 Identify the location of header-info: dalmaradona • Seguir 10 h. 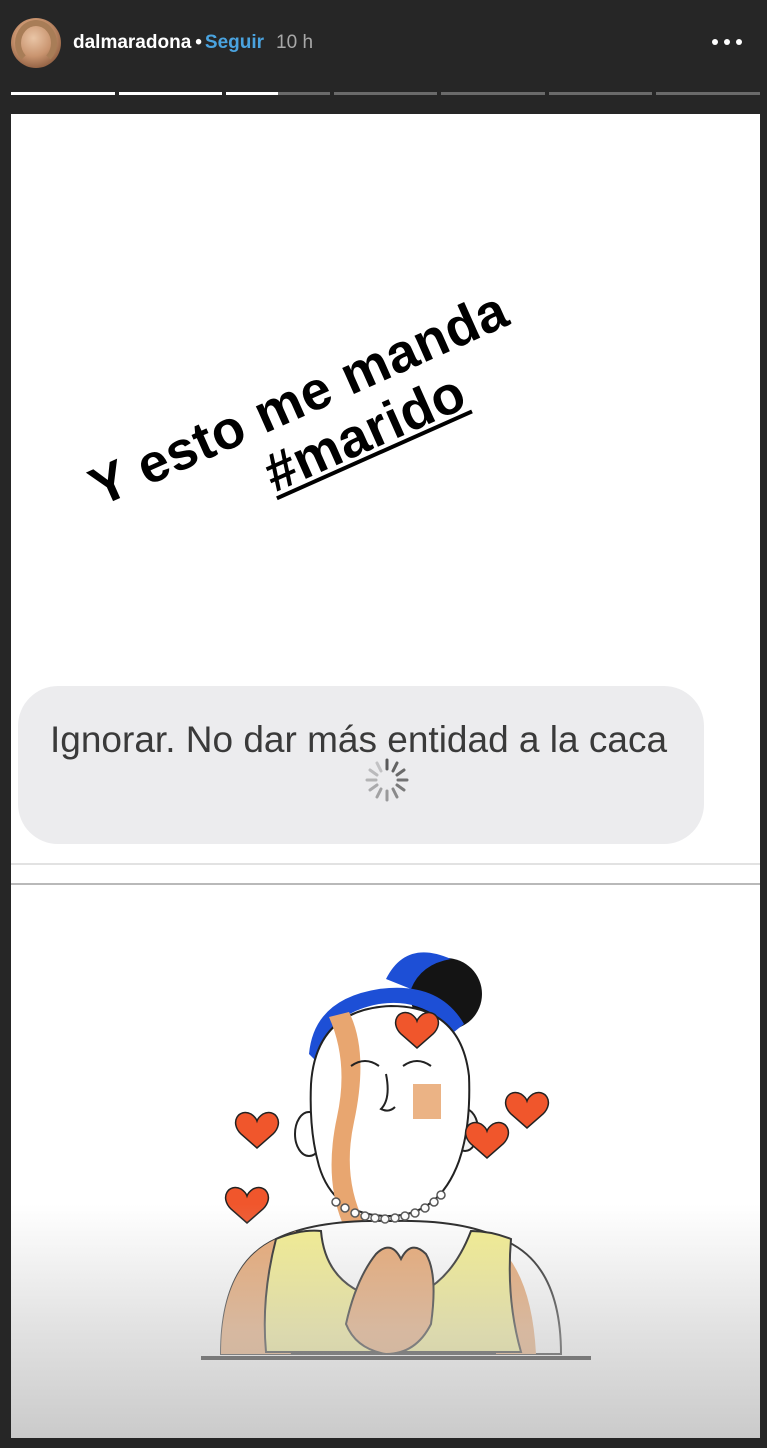
(193, 43).